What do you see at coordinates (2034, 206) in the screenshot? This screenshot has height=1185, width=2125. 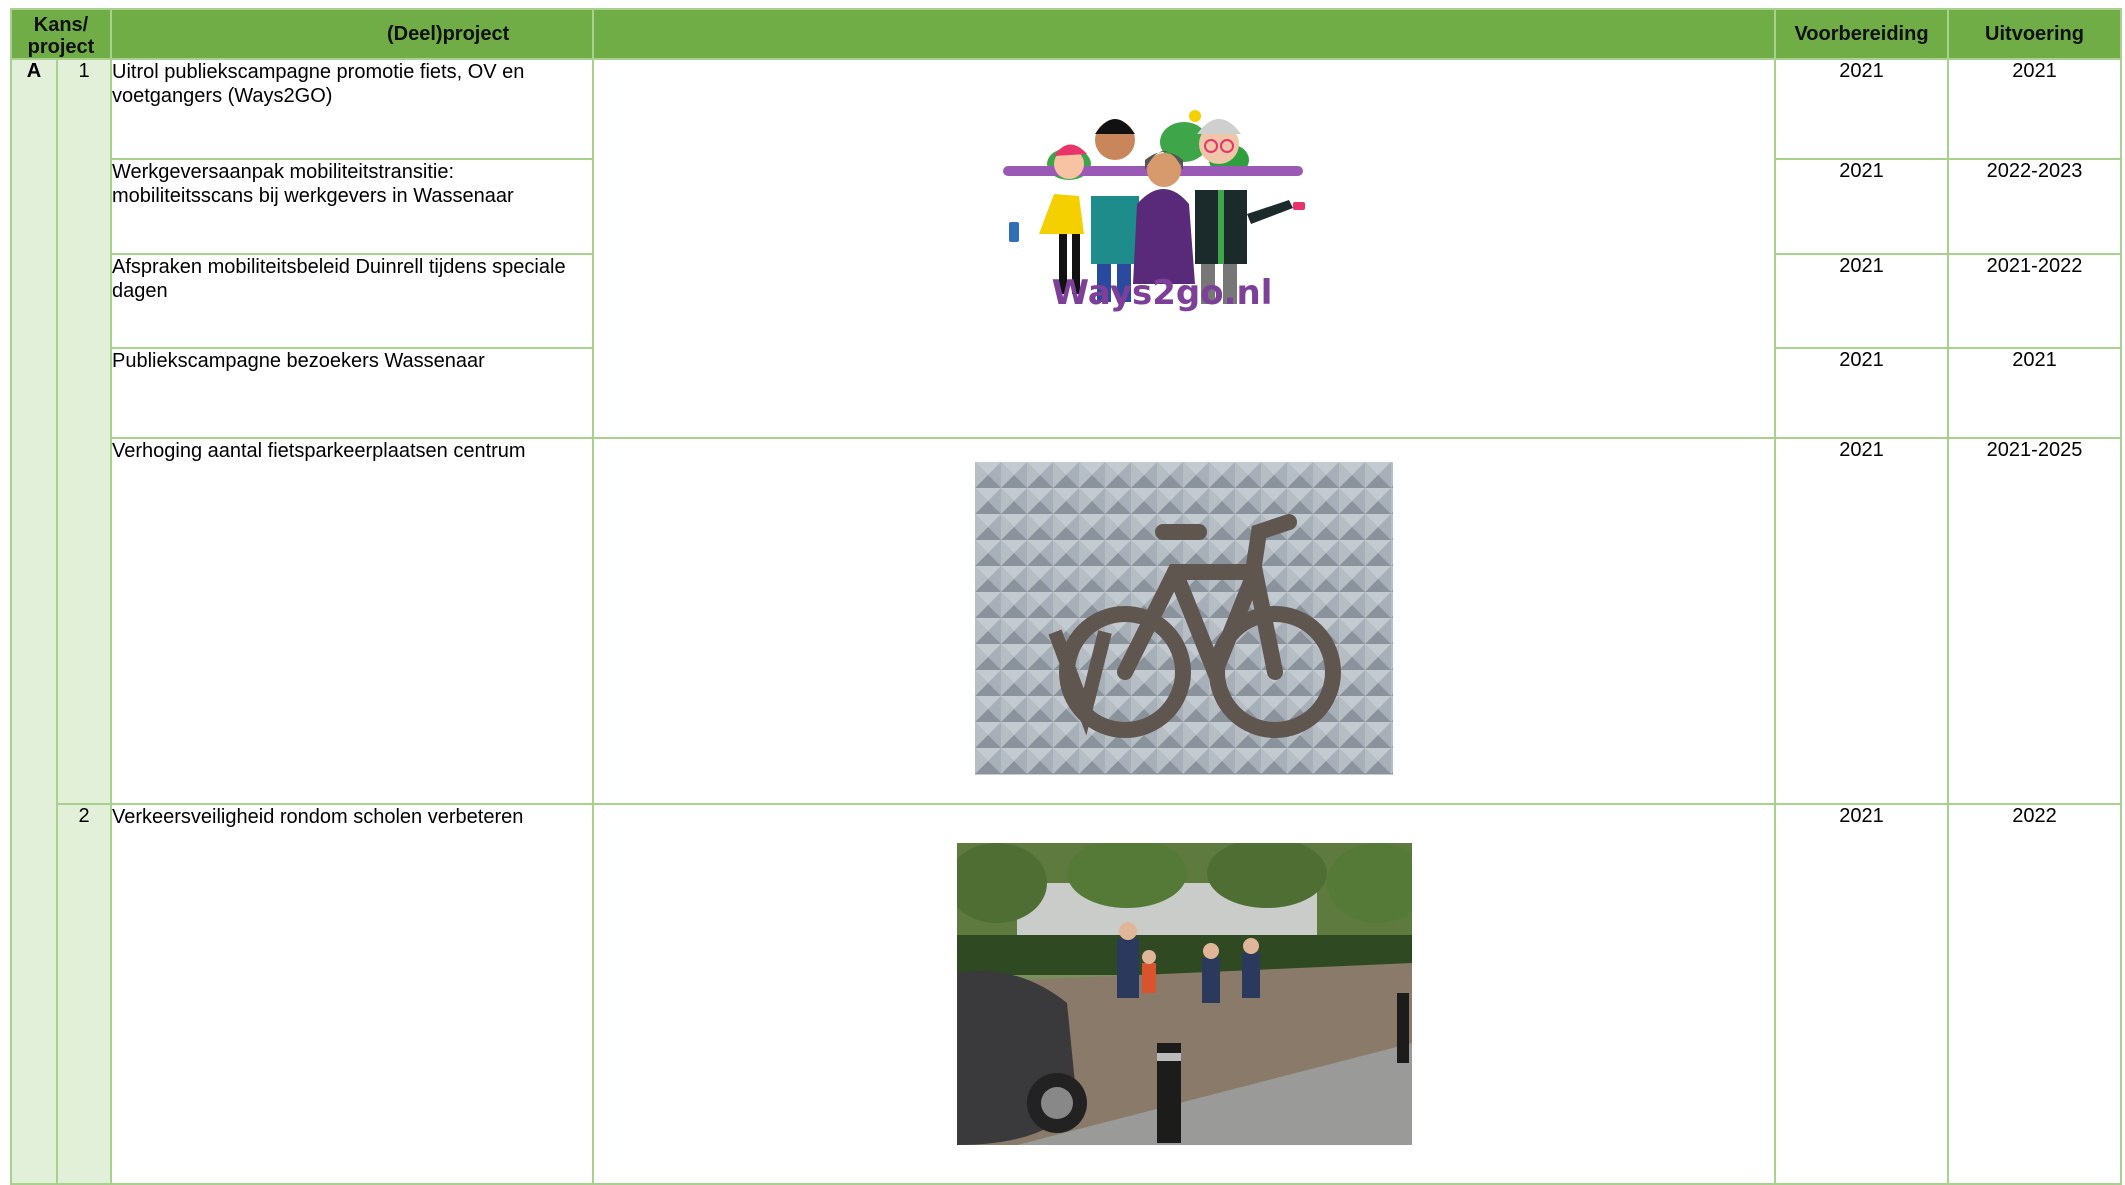 I see `uitvoering-cell: 2022-2023` at bounding box center [2034, 206].